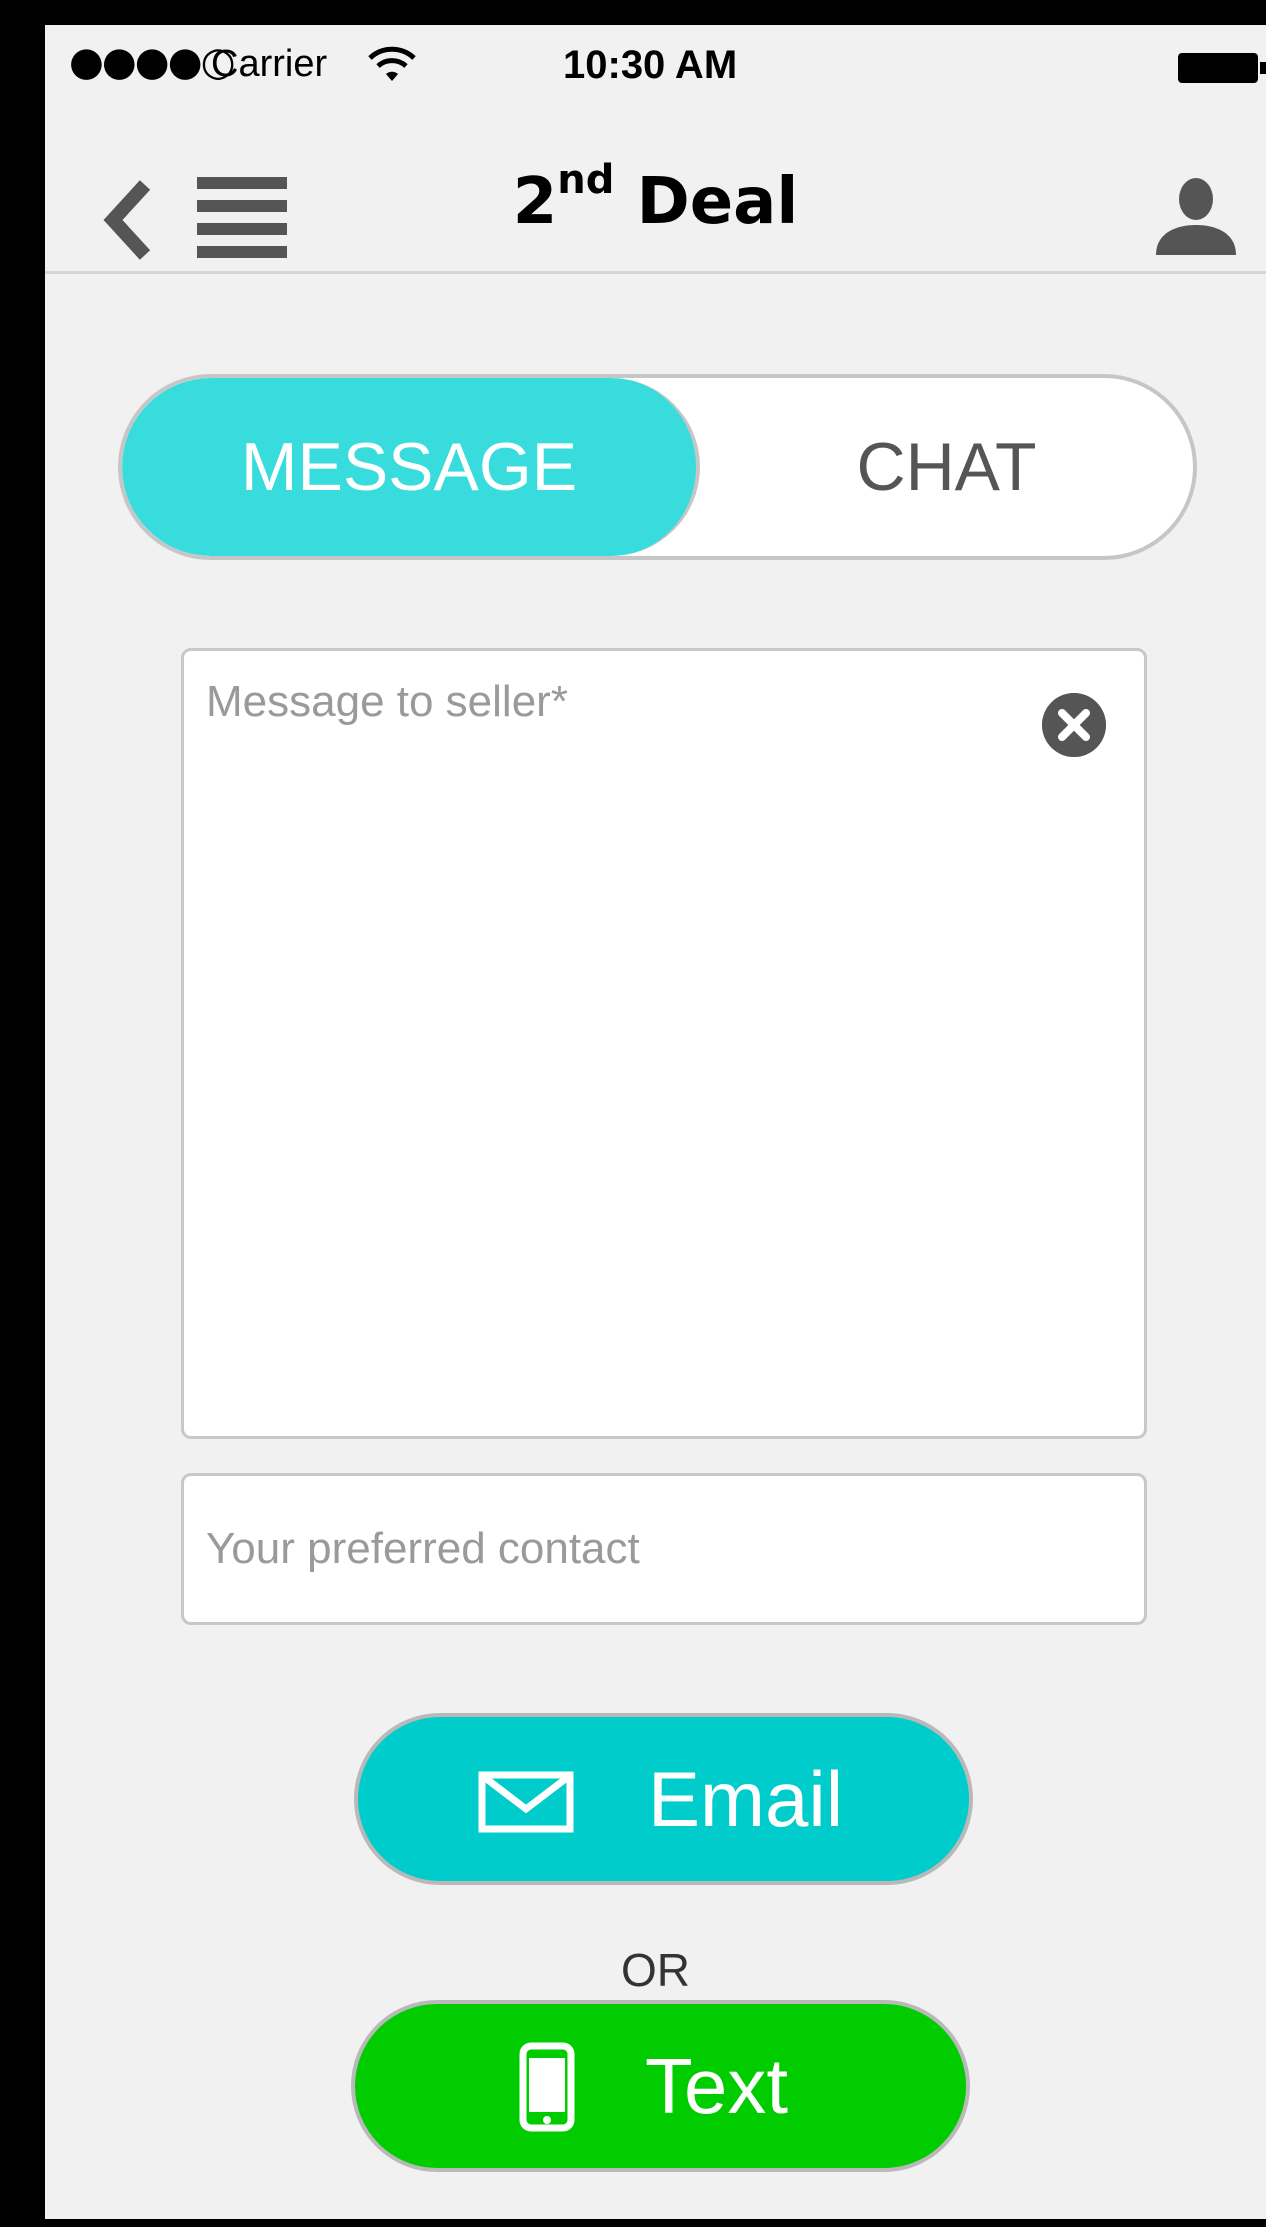 This screenshot has height=2227, width=1266. What do you see at coordinates (706, 202) in the screenshot?
I see `title-rest: Deal` at bounding box center [706, 202].